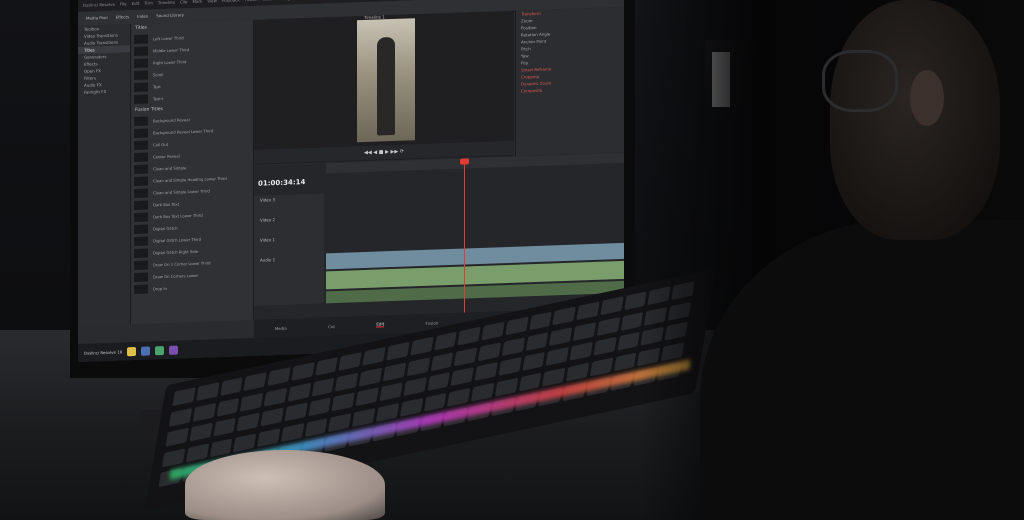 This screenshot has height=520, width=1024. I want to click on track-header: Video 2, so click(268, 220).